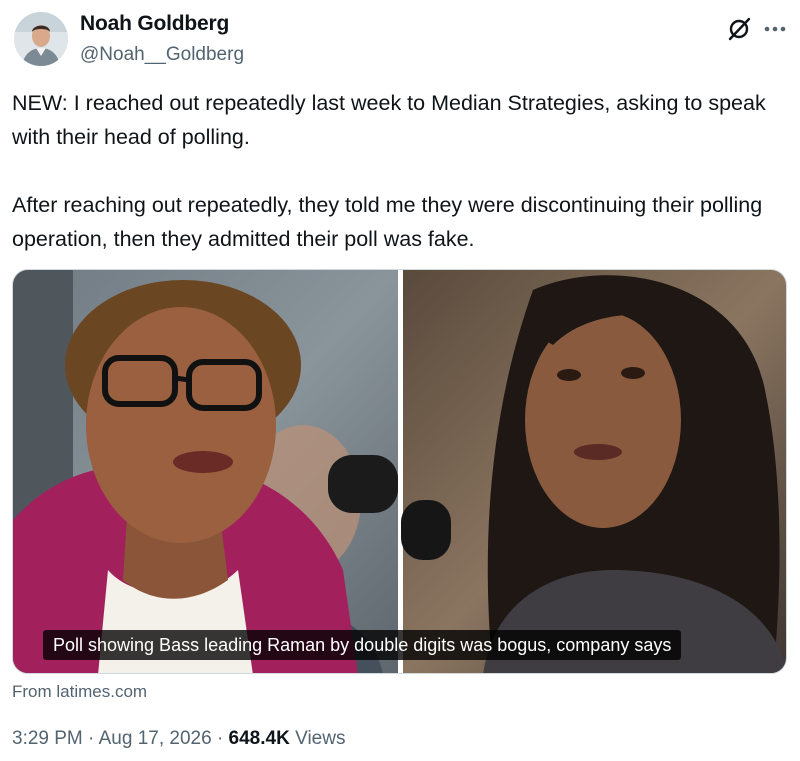 Image resolution: width=800 pixels, height=761 pixels. I want to click on link-card-source: From latimes.com, so click(79, 692).